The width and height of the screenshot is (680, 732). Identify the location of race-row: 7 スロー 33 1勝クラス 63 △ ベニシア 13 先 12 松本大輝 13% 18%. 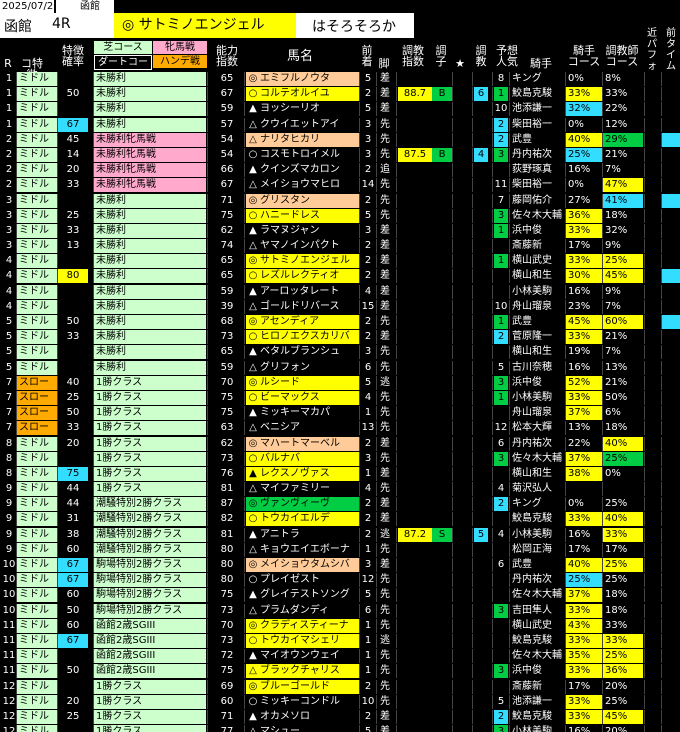
(340, 428).